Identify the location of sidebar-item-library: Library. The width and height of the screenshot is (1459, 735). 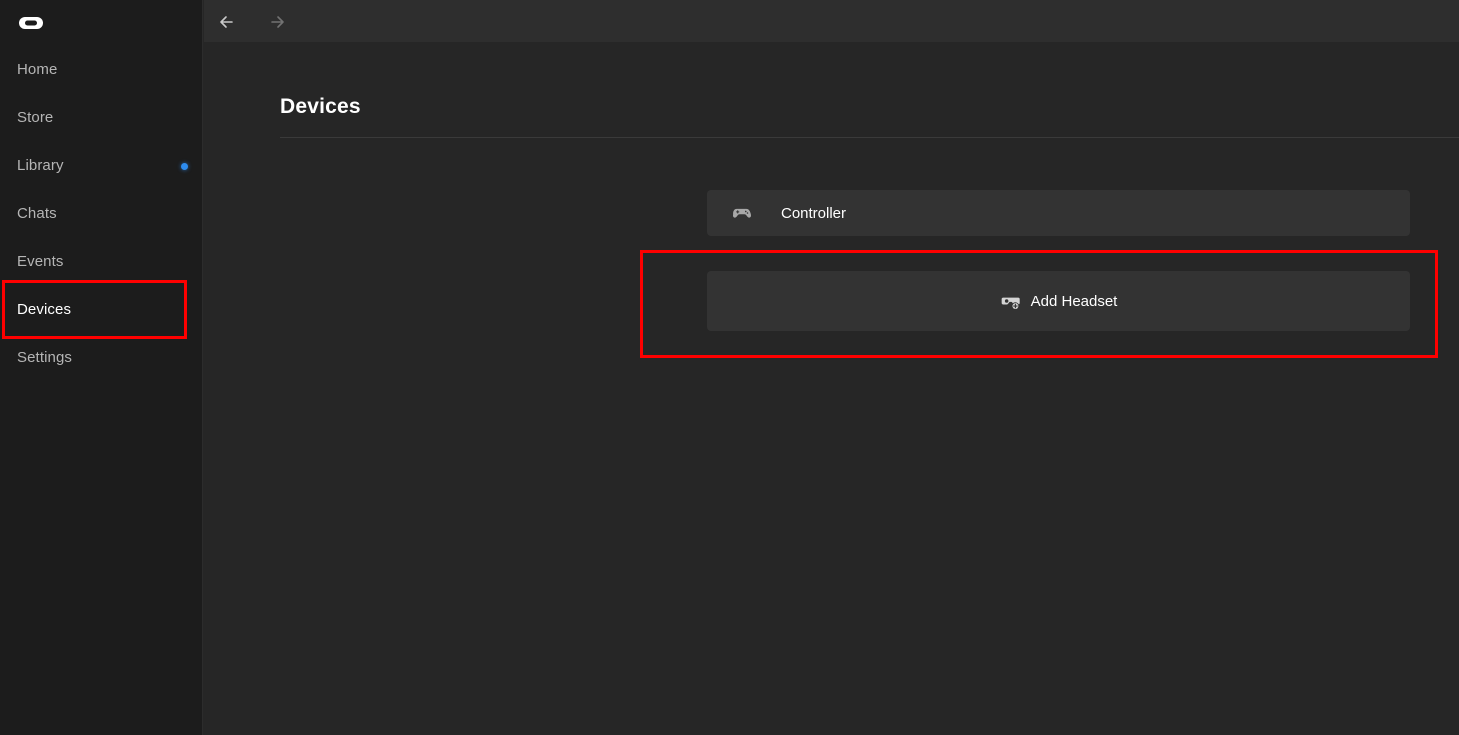
(101, 165).